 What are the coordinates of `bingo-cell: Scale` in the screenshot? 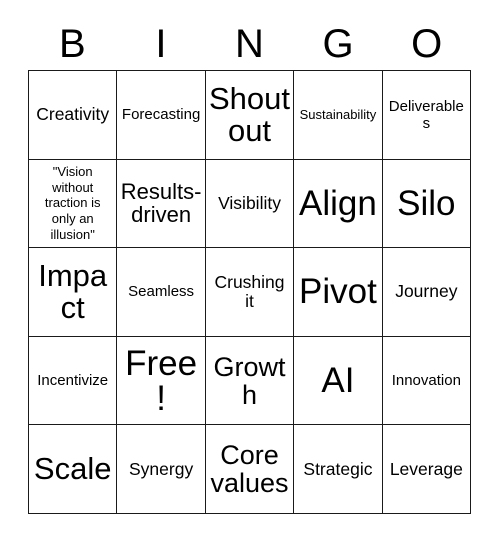 It's located at (73, 469).